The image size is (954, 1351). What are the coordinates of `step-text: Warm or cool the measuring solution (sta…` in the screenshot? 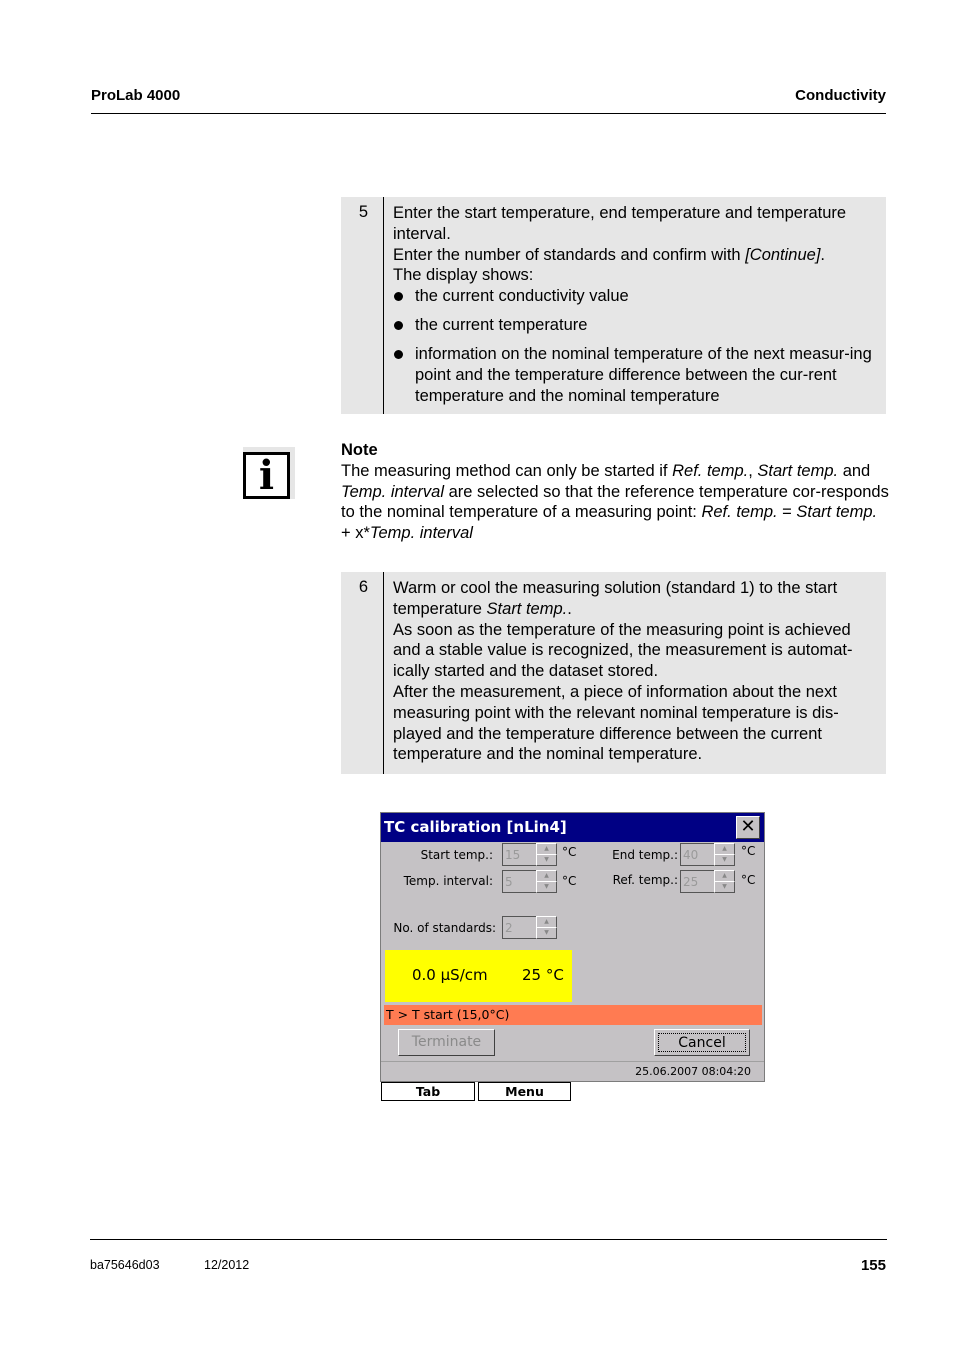 It's located at (615, 598).